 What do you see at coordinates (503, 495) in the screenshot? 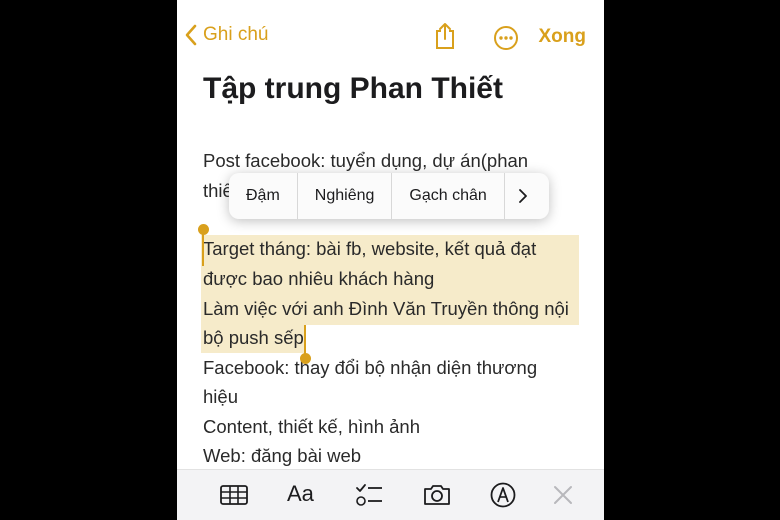
I see `markup-icon` at bounding box center [503, 495].